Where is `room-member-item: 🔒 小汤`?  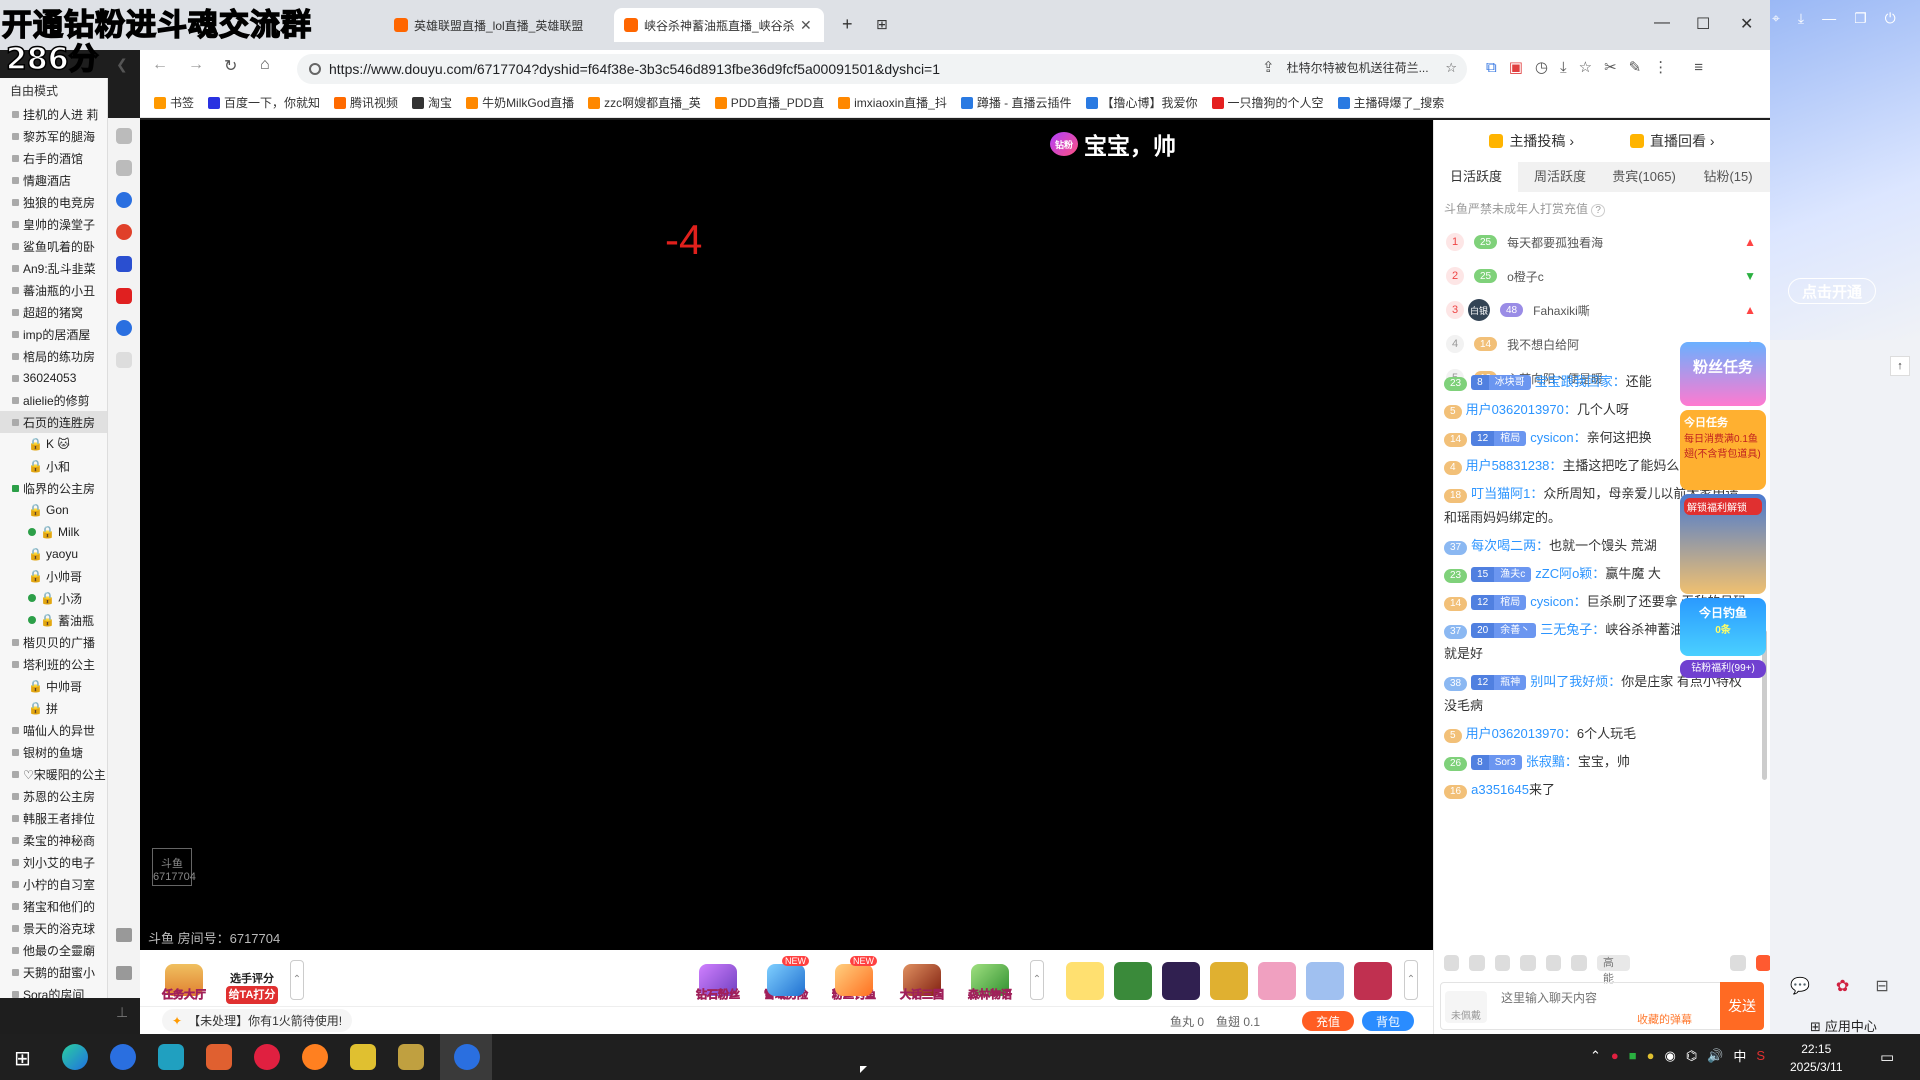
room-member-item: 🔒 小汤 is located at coordinates (53, 598).